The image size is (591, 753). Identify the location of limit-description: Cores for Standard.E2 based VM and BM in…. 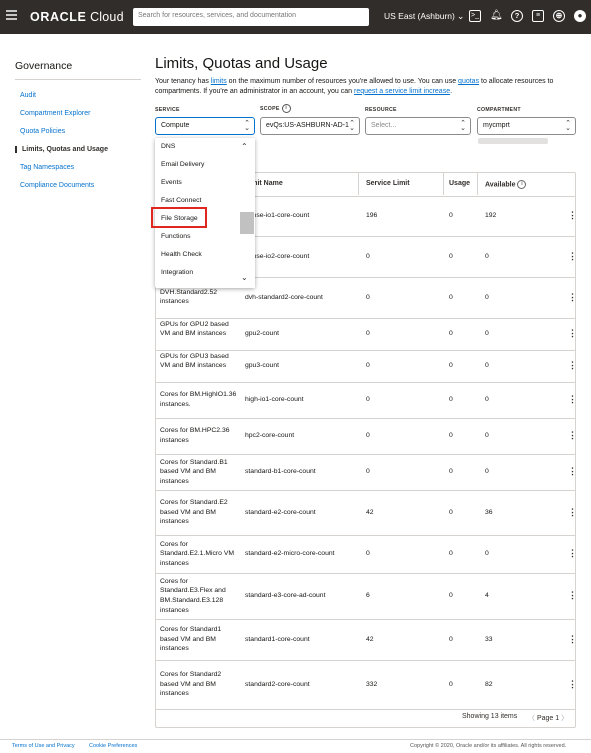
(194, 512).